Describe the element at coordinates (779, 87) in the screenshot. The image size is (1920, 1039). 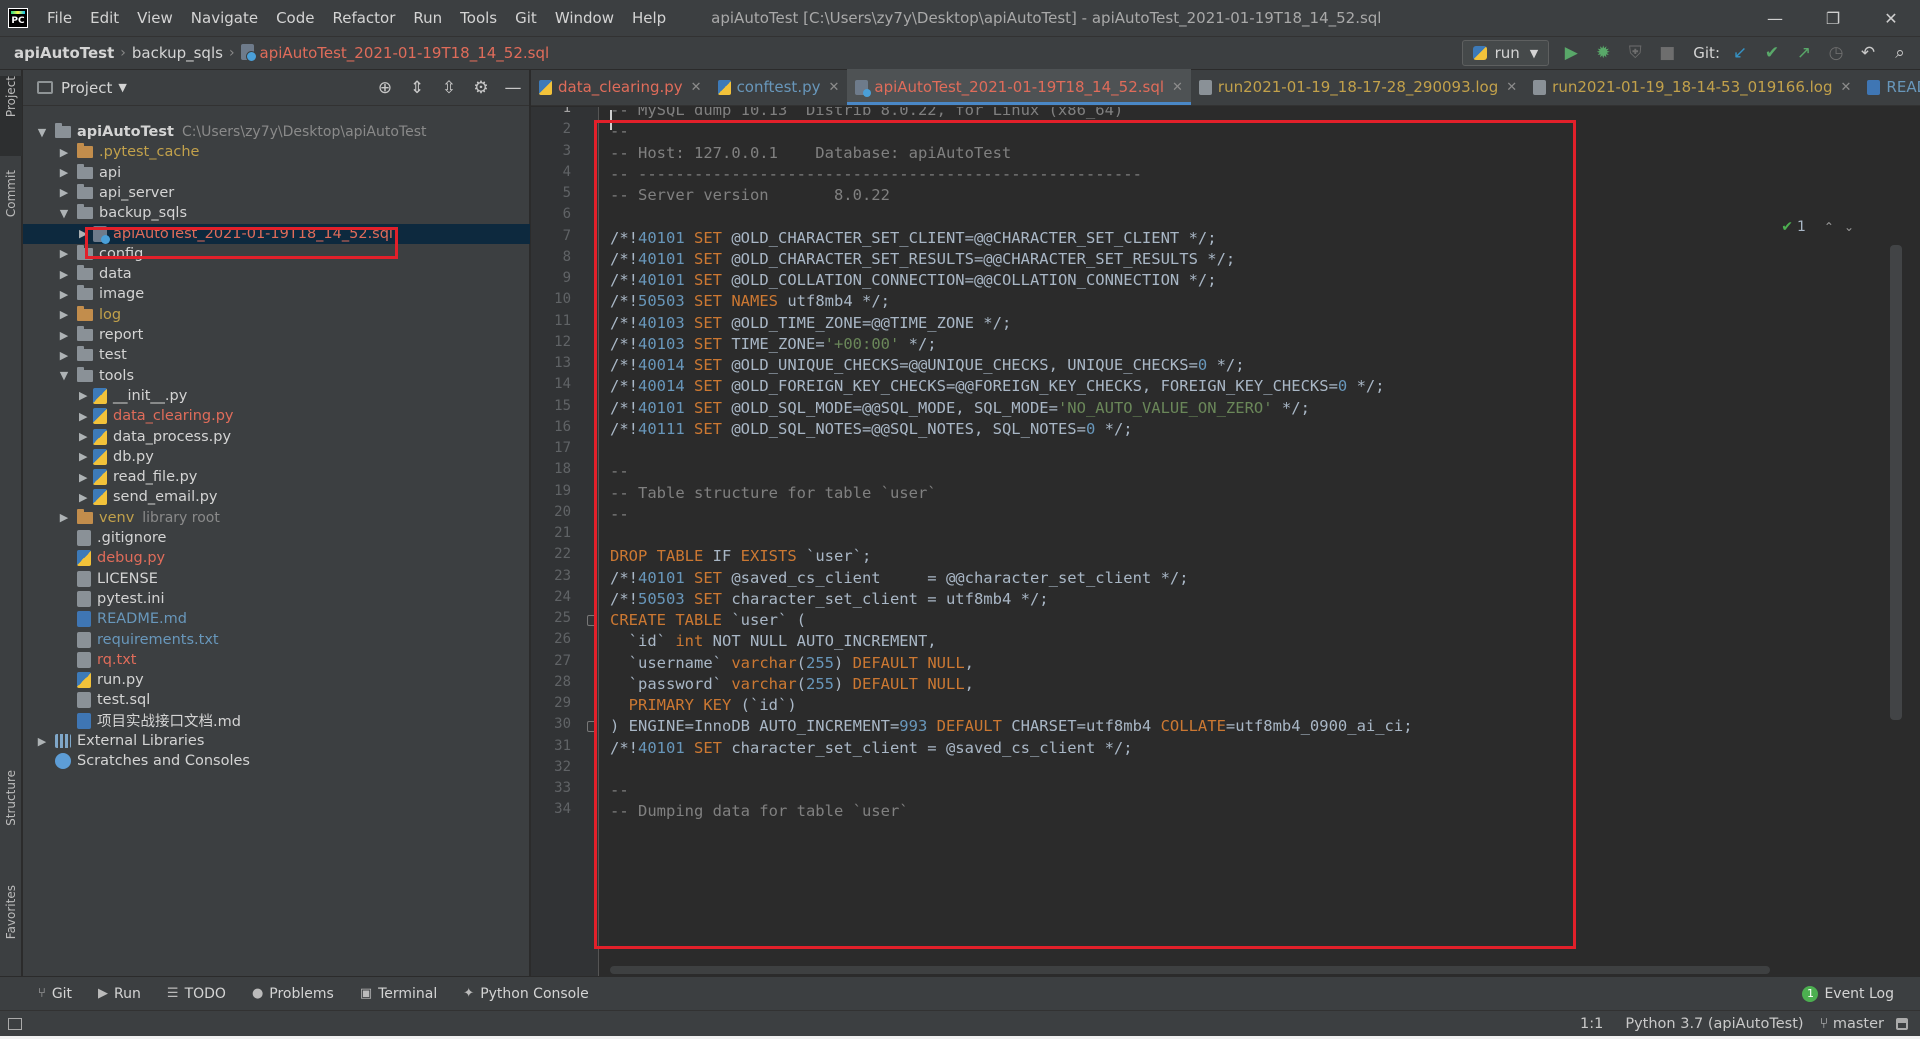
I see `editor-tab: conftest.py ✕` at that location.